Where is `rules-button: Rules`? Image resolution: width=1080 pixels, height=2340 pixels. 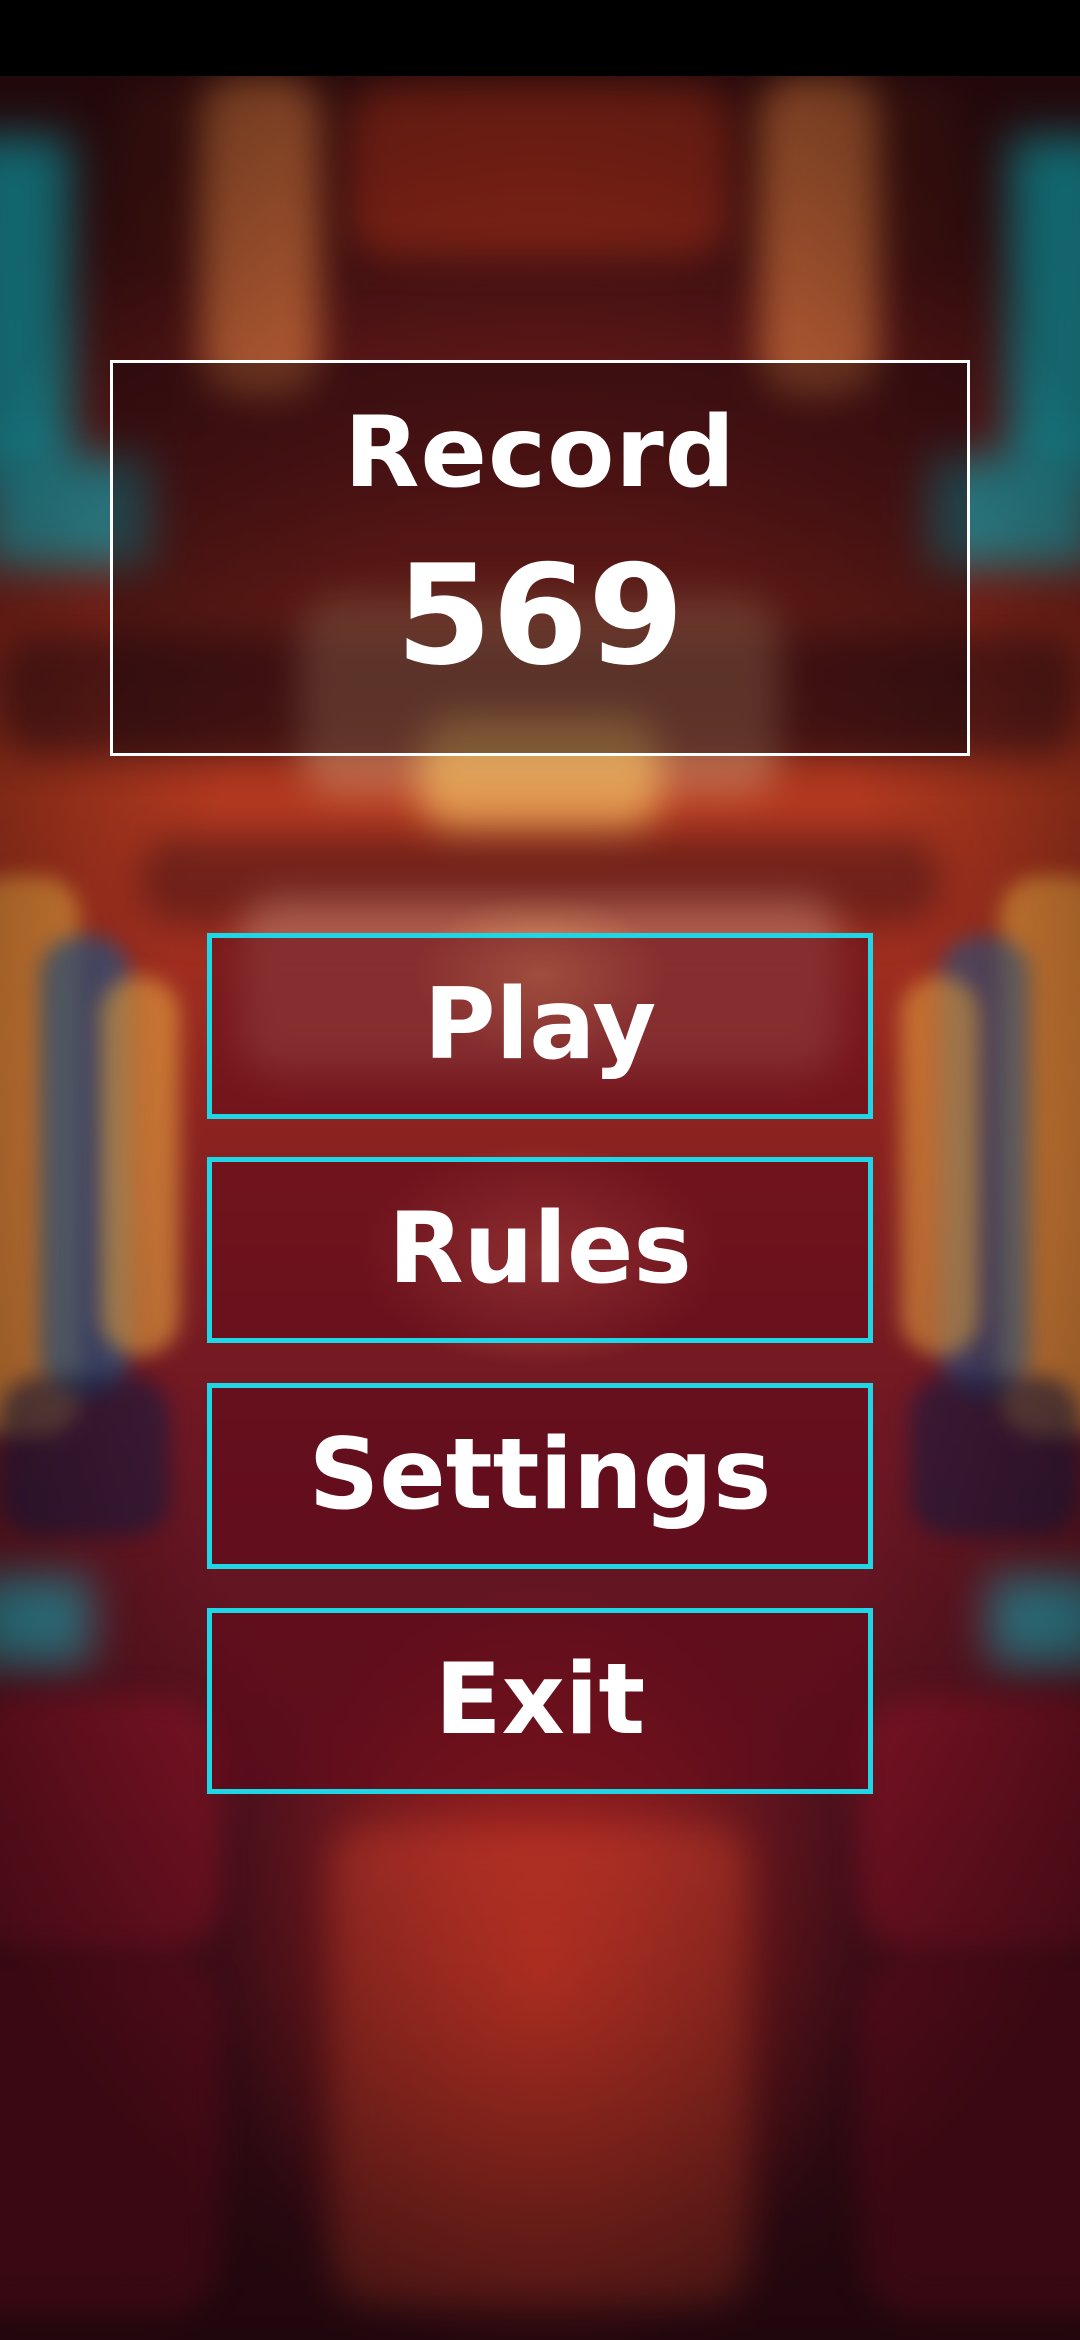 rules-button: Rules is located at coordinates (540, 1250).